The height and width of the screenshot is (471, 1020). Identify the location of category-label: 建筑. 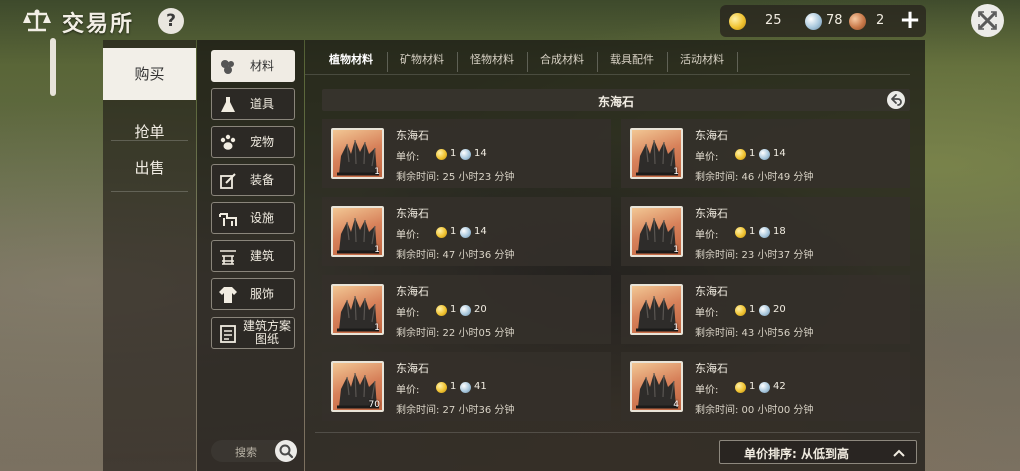
(262, 256).